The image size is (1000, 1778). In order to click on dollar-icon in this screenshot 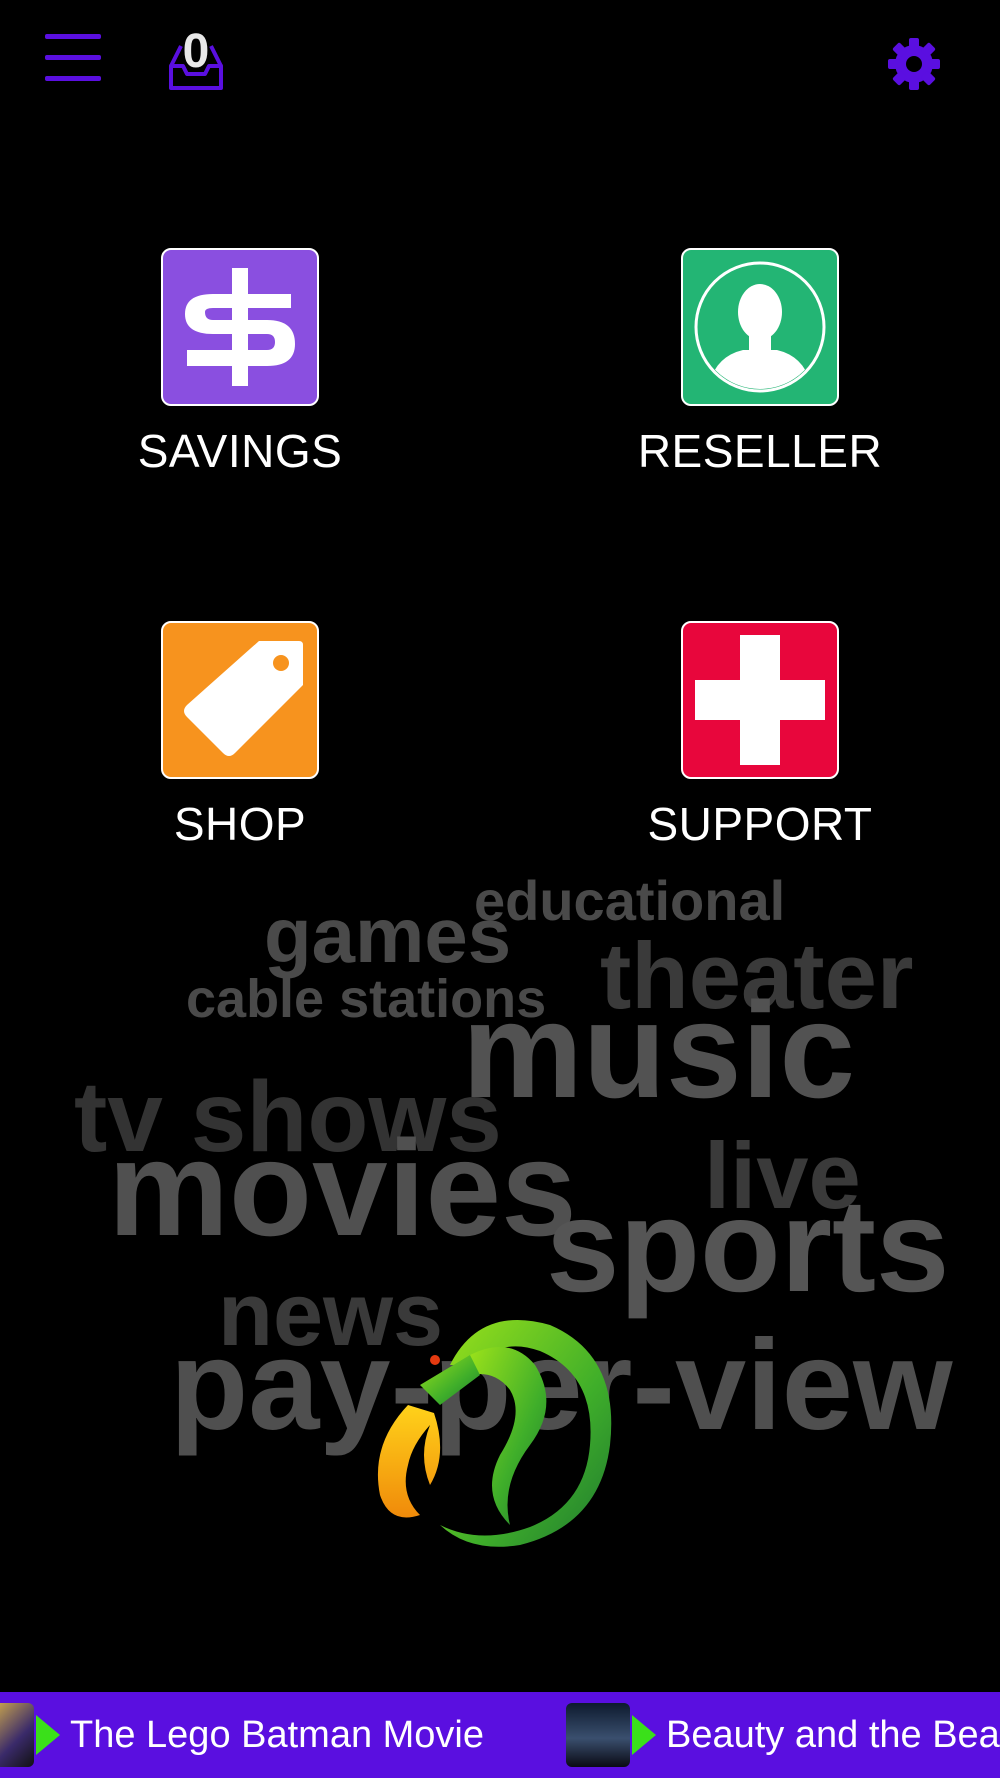, I will do `click(240, 327)`.